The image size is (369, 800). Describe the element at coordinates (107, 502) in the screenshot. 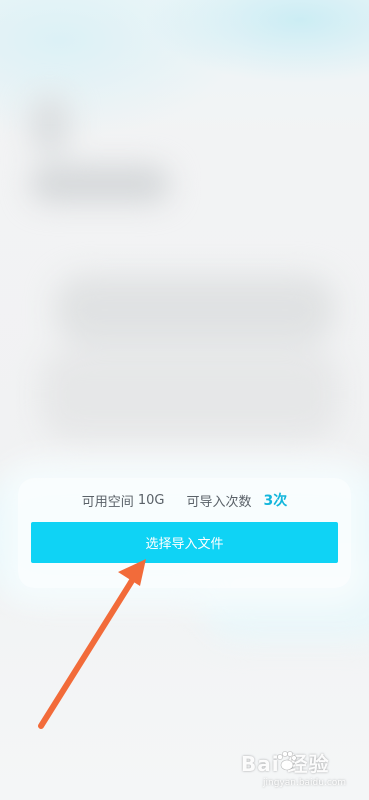

I see `available-space-label: 可用空间` at that location.